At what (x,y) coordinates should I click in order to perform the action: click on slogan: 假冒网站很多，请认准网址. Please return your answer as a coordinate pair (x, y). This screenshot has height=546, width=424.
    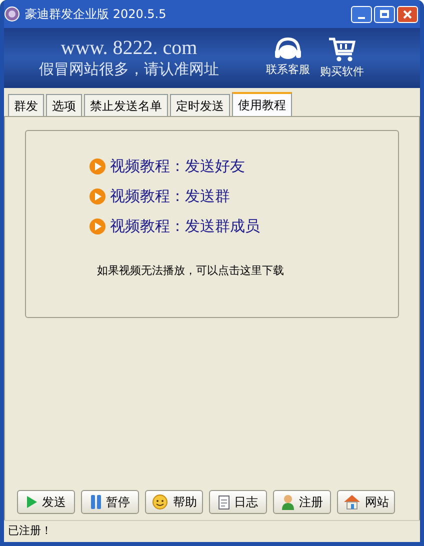
    Looking at the image, I should click on (129, 69).